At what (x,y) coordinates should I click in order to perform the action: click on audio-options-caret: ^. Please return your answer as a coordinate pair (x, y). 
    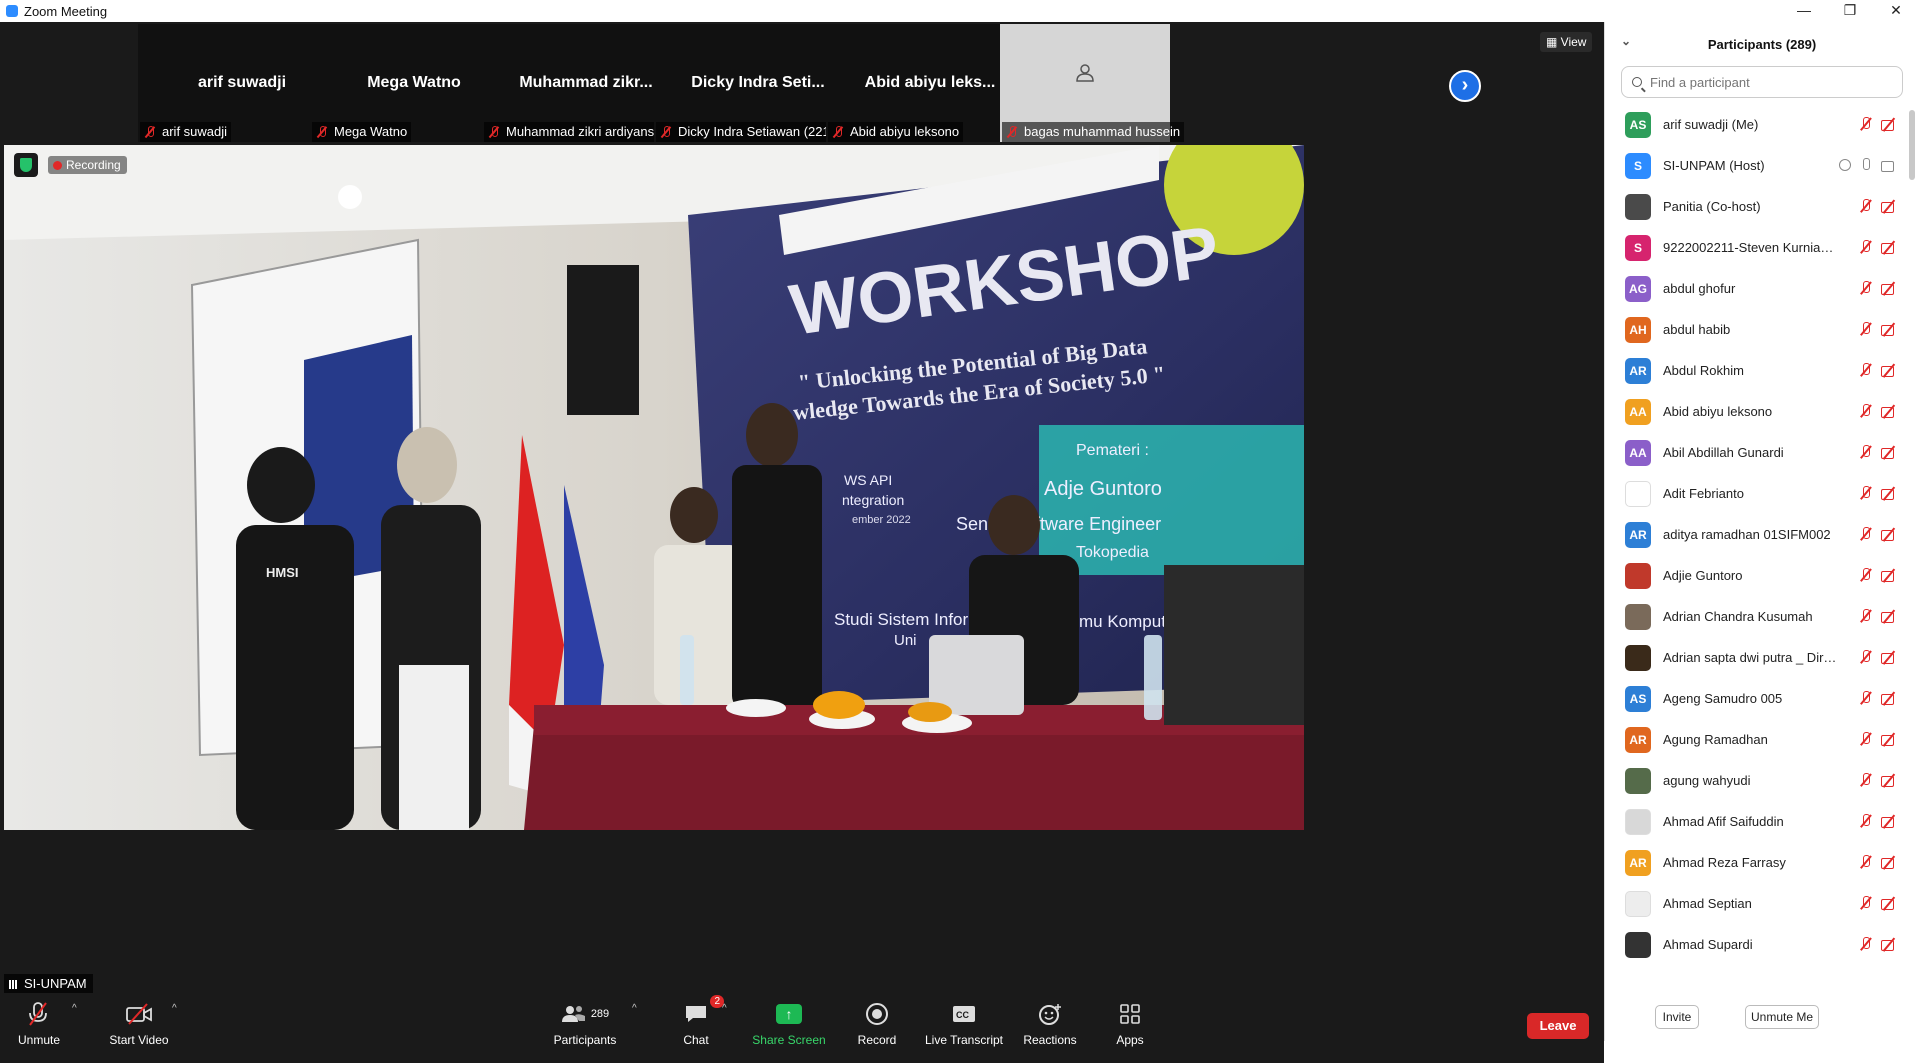
    Looking at the image, I should click on (74, 1008).